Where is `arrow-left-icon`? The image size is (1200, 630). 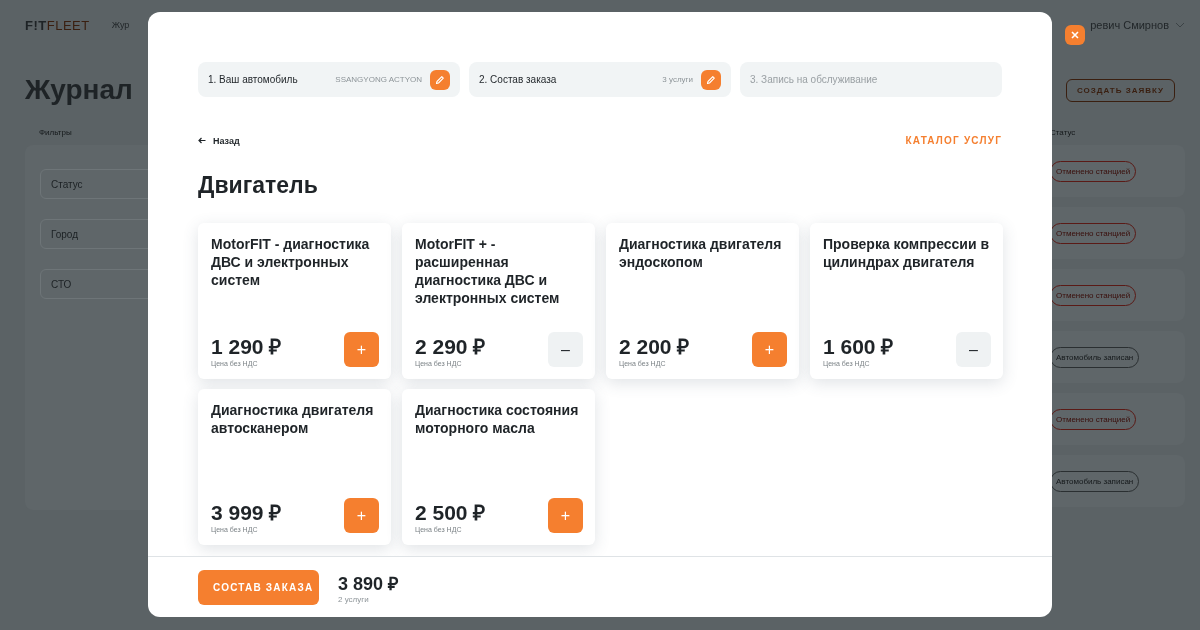 arrow-left-icon is located at coordinates (202, 140).